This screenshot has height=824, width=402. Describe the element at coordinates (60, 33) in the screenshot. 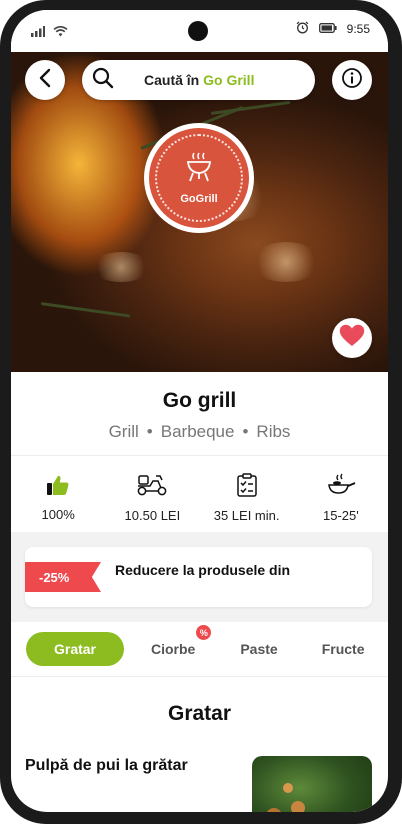

I see `wifi-icon` at that location.